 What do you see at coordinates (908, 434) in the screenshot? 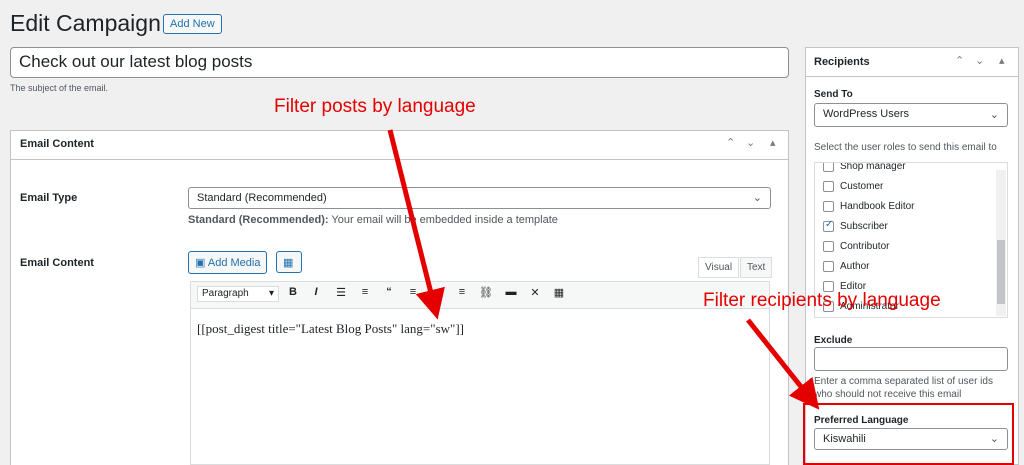
I see `annotation-highlight-box` at bounding box center [908, 434].